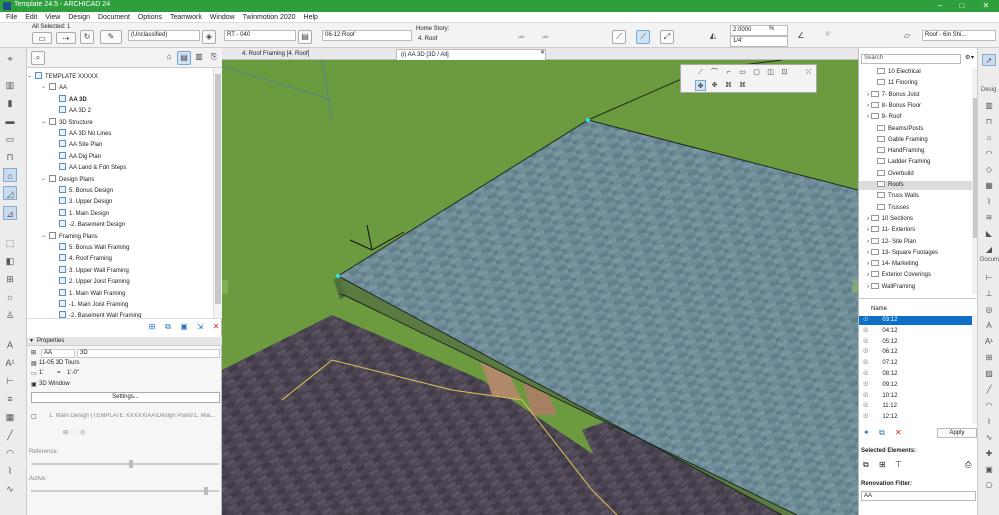 The width and height of the screenshot is (999, 515). Describe the element at coordinates (10, 59) in the screenshot. I see `arrow-tool-icon: ⌖` at that location.